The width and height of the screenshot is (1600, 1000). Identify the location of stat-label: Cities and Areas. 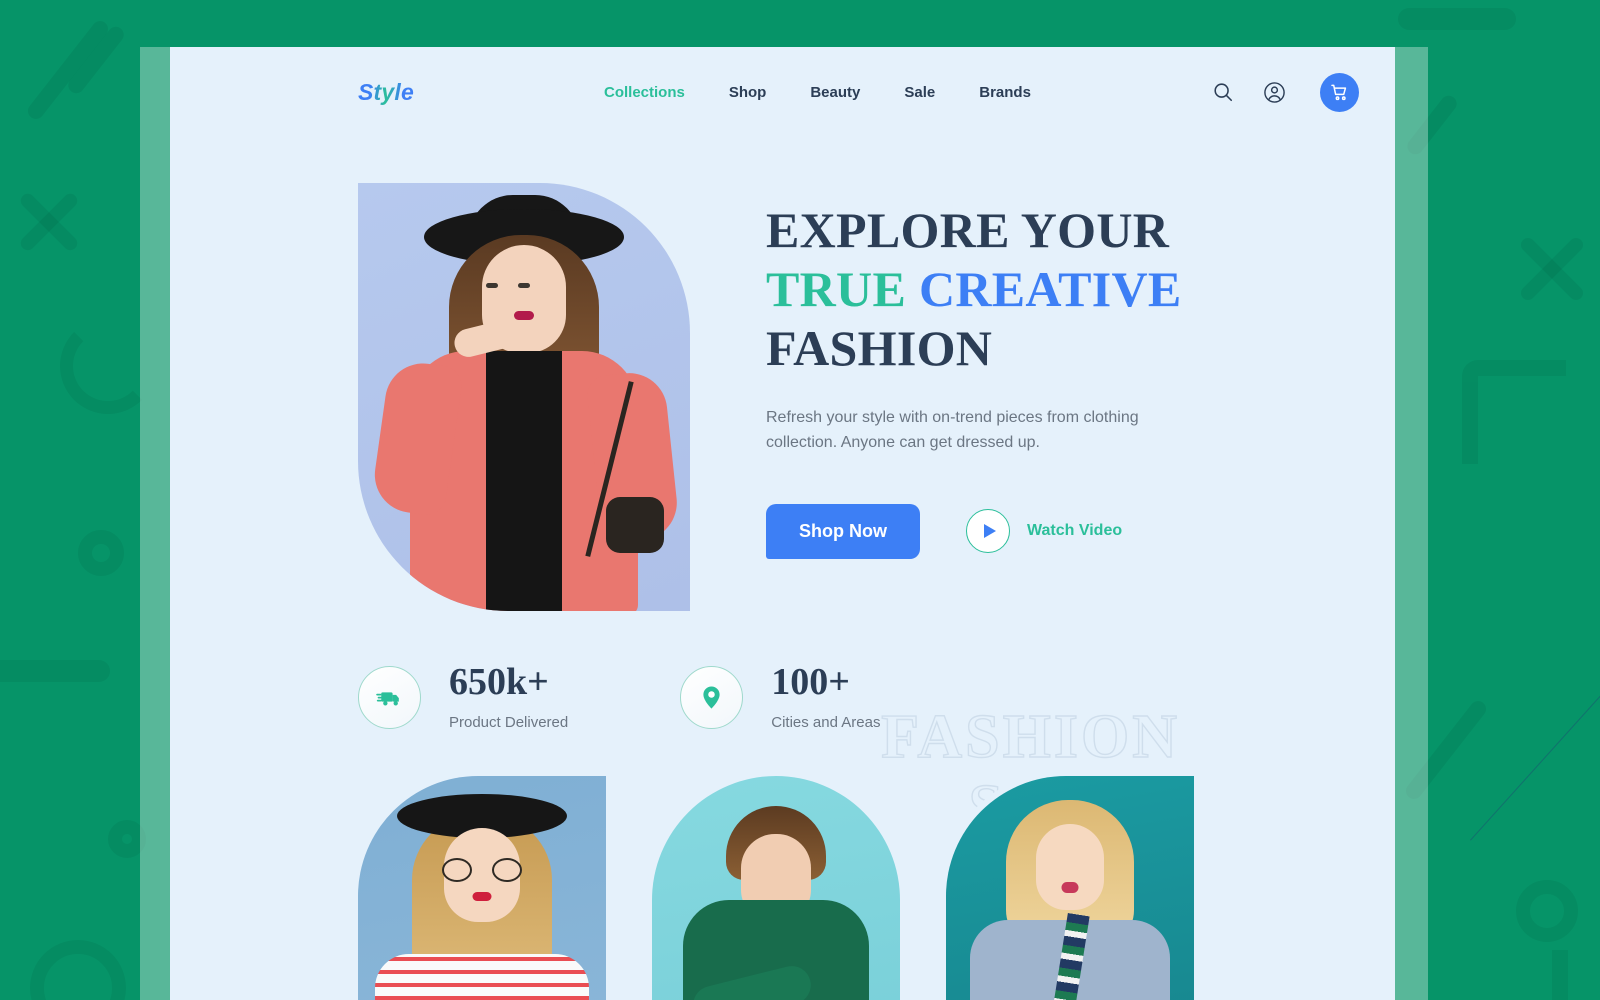
(826, 722).